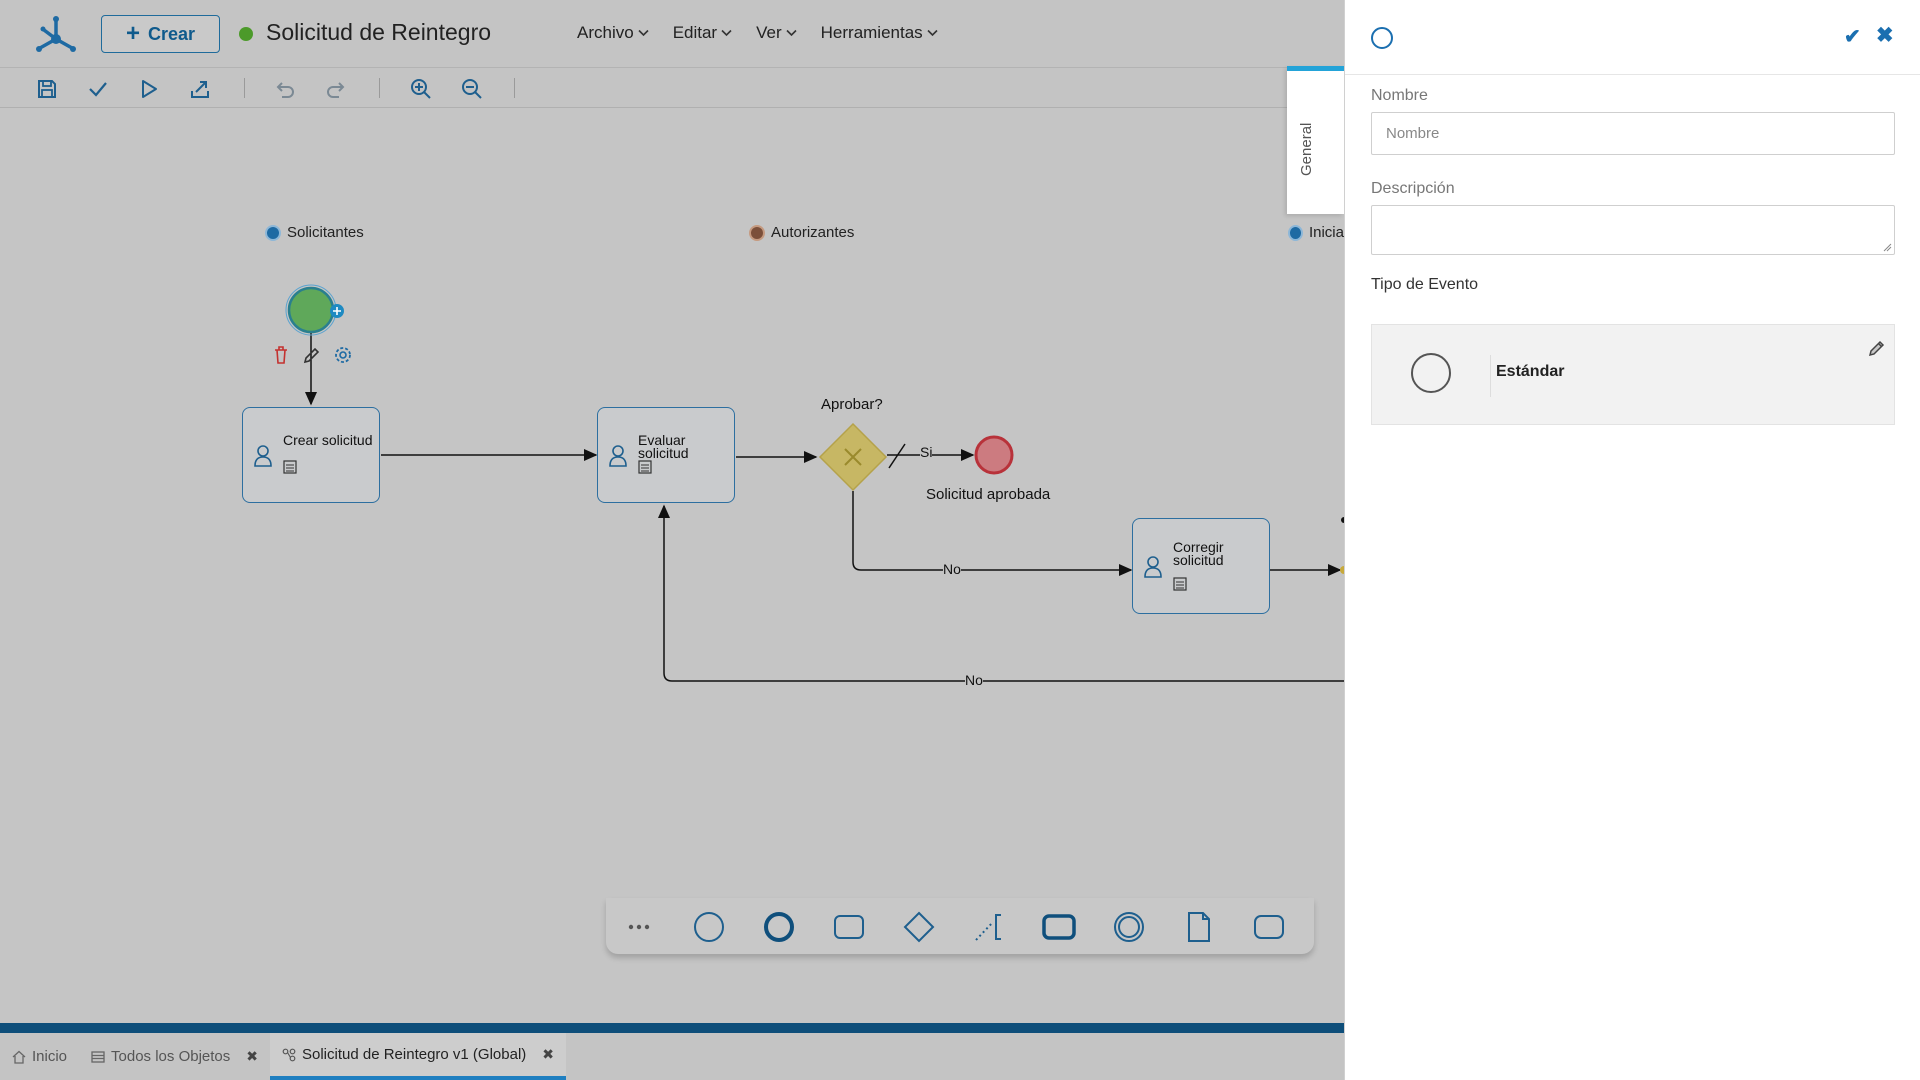 The image size is (1920, 1080). Describe the element at coordinates (639, 927) in the screenshot. I see `more-icon` at that location.